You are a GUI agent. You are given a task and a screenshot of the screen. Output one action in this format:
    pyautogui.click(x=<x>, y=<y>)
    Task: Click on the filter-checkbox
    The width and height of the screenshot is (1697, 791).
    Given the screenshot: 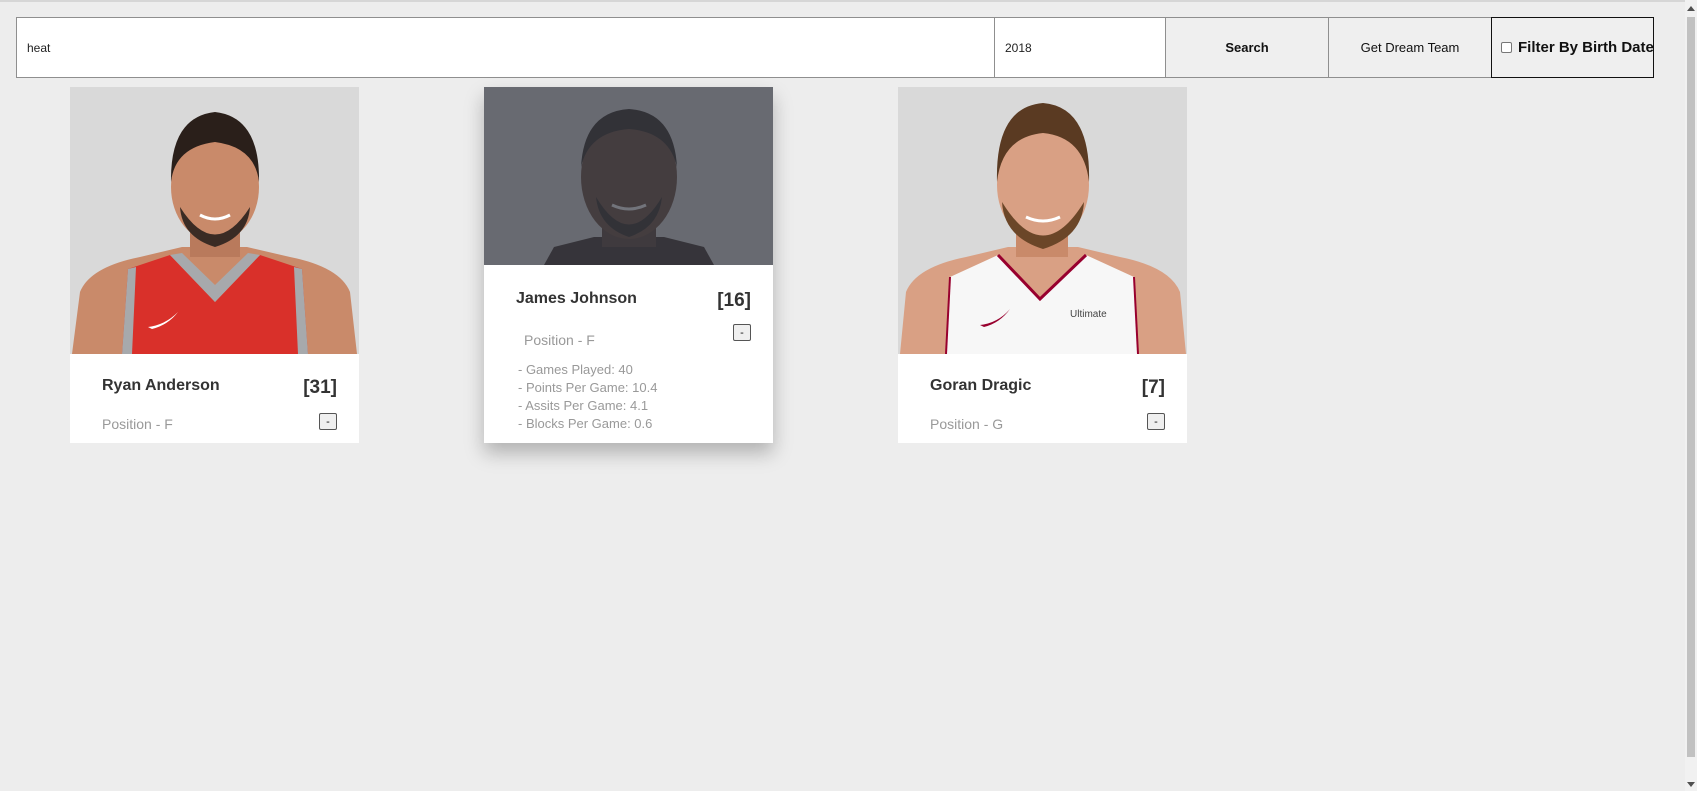 What is the action you would take?
    pyautogui.click(x=1506, y=47)
    